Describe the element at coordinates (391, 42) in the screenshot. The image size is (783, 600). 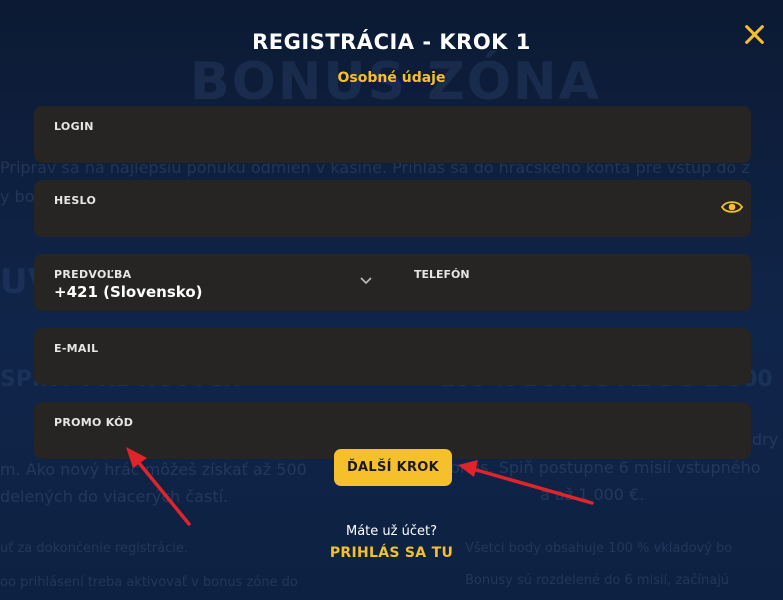
I see `modal-title: REGISTRÁCIA - KROK 1` at that location.